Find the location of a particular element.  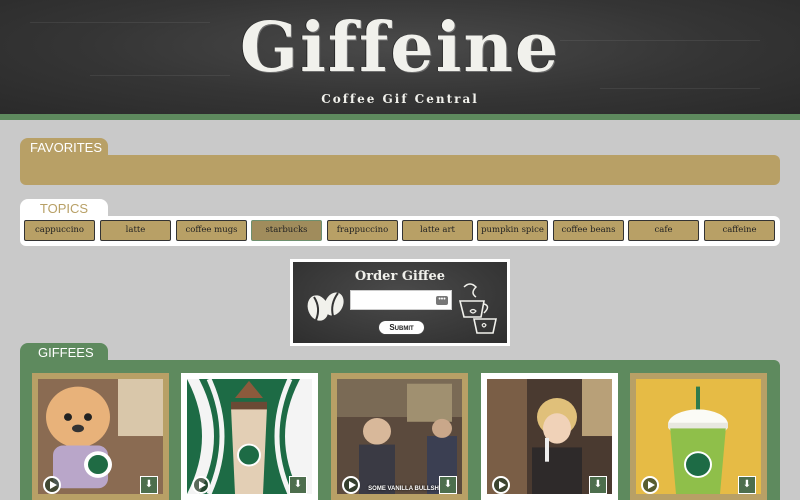

chalk-streak is located at coordinates (680, 88).